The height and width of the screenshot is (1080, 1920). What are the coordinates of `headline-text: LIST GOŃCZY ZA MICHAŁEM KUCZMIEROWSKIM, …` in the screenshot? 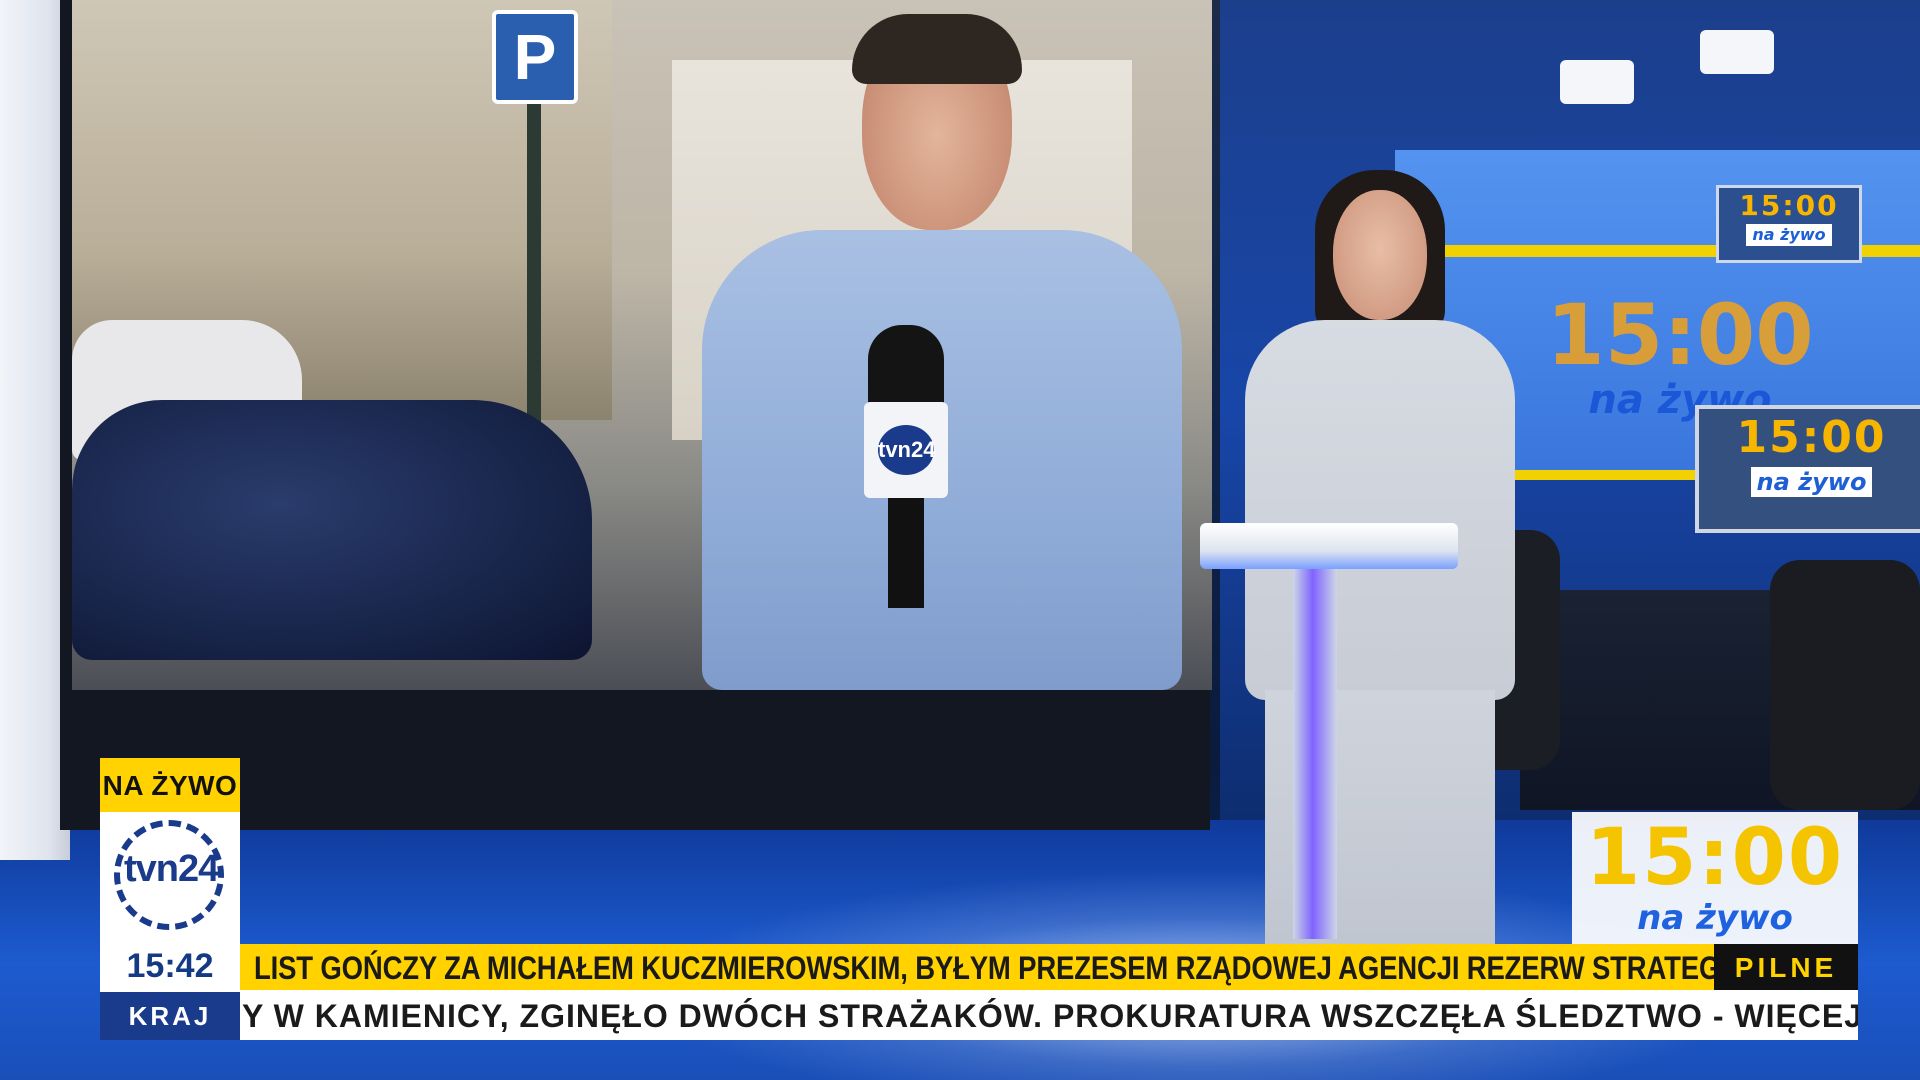 It's located at (984, 968).